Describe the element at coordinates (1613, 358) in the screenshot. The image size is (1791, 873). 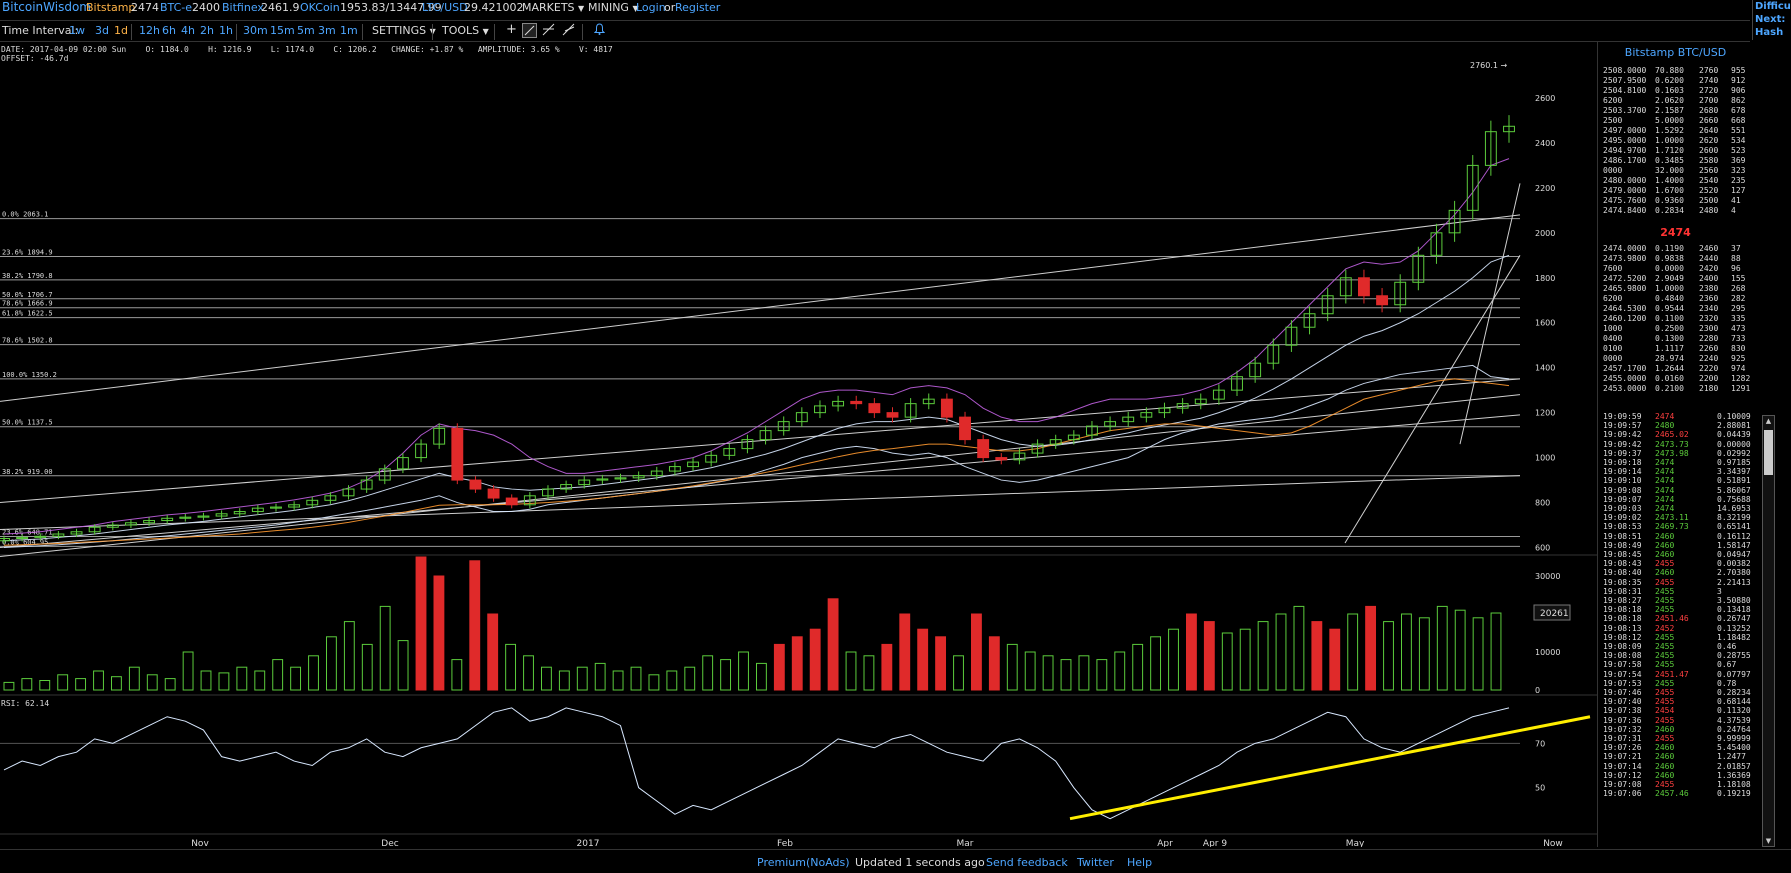
I see `orderbook-cell: 0000` at that location.